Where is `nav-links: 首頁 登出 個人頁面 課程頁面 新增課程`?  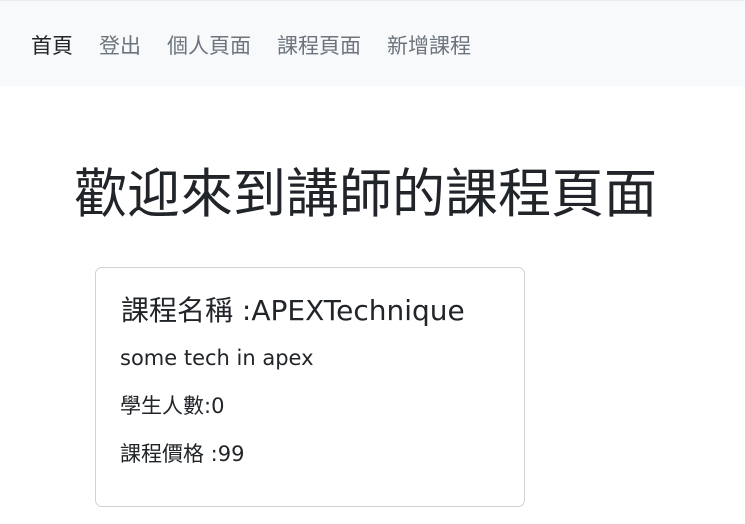
nav-links: 首頁 登出 個人頁面 課程頁面 新增課程 is located at coordinates (251, 46).